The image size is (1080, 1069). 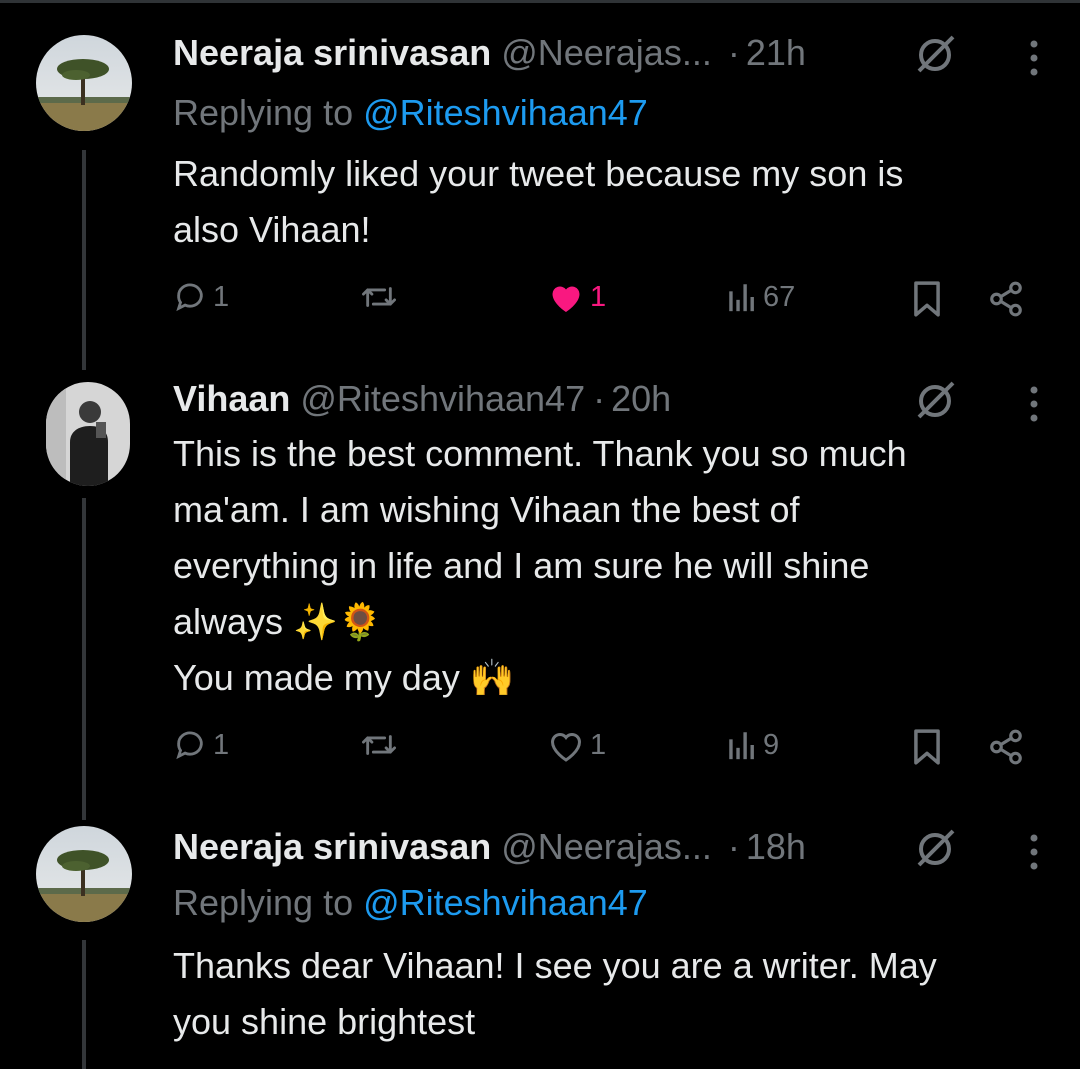 I want to click on action-bar: 1 1 9, so click(x=606, y=750).